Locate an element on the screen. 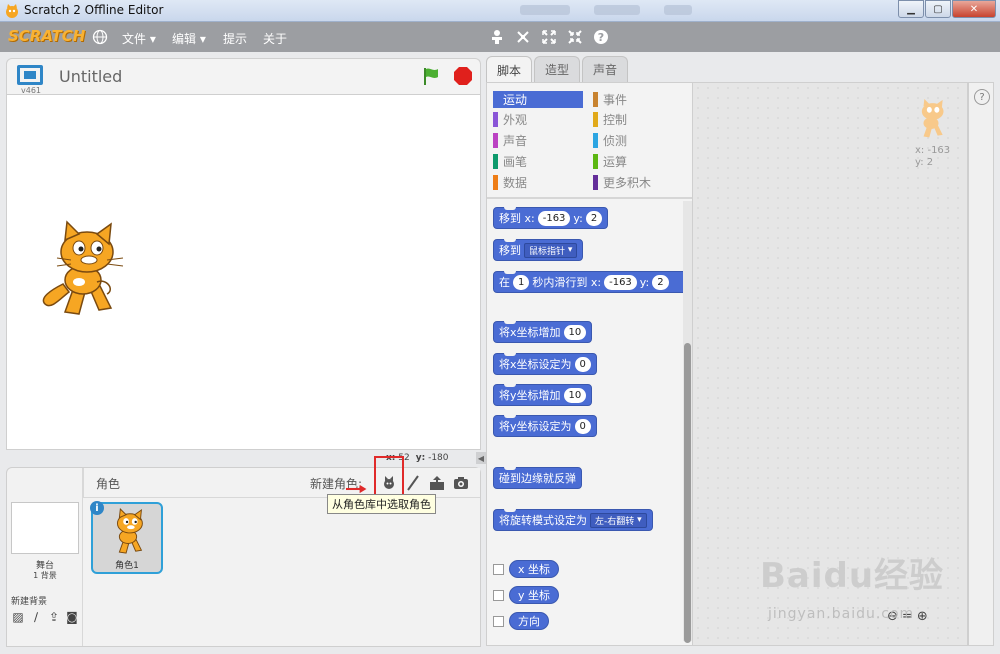  block-text: 秒内滑行到 x: is located at coordinates (567, 282).